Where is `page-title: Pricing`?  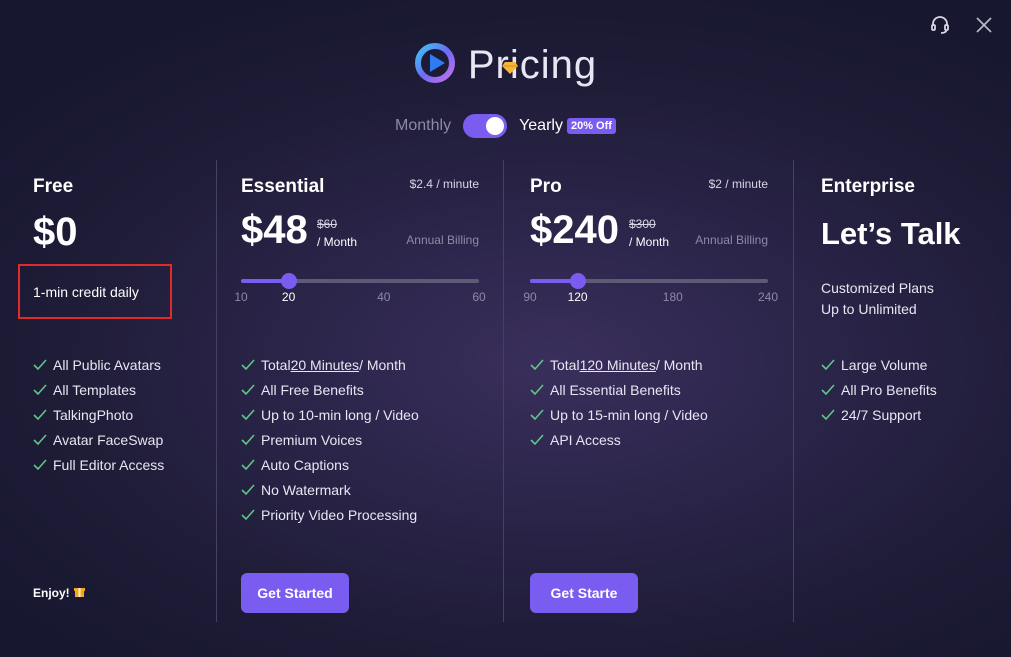
page-title: Pricing is located at coordinates (532, 65).